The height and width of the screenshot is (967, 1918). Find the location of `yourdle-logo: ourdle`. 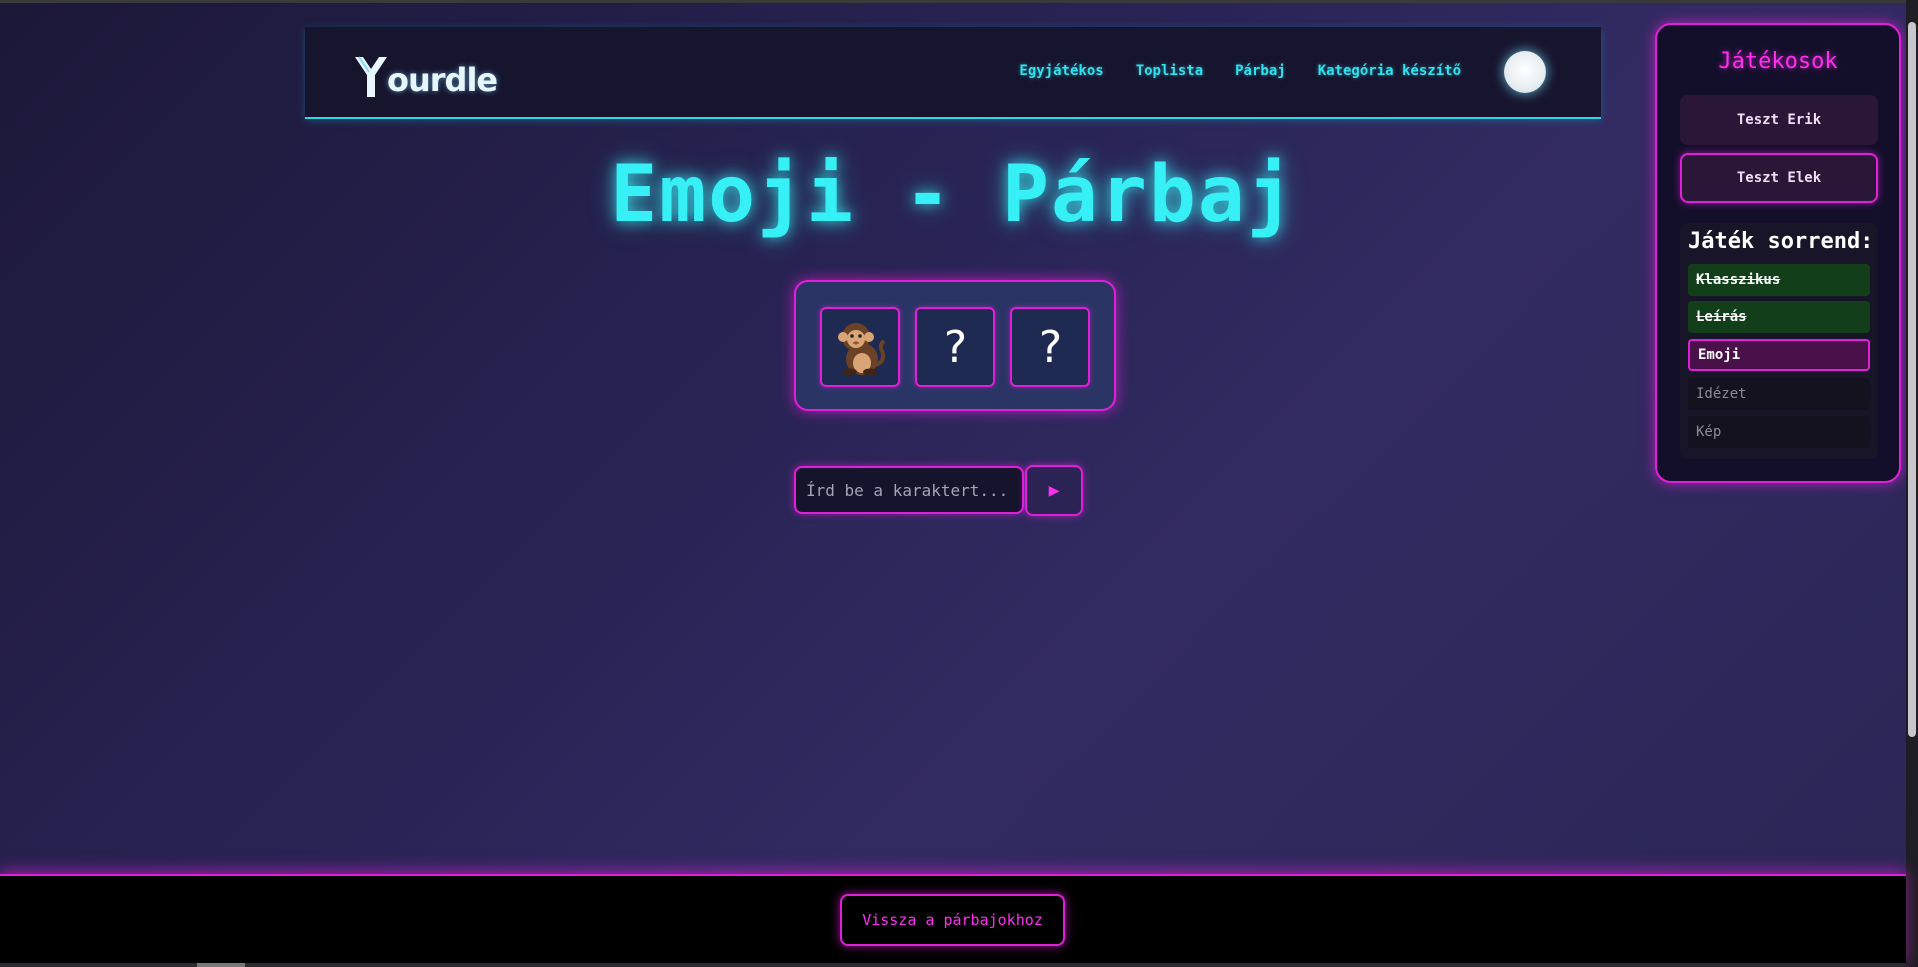

yourdle-logo: ourdle is located at coordinates (425, 74).